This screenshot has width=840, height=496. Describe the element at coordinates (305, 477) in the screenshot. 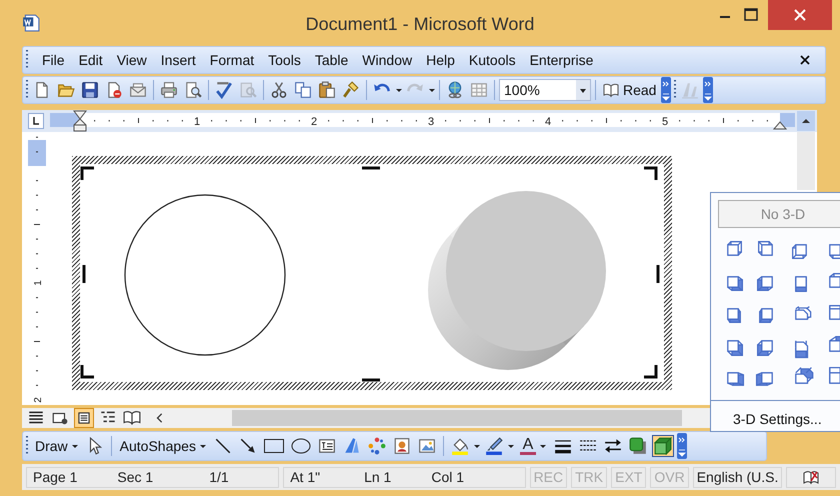

I see `status-text: At 1"` at that location.